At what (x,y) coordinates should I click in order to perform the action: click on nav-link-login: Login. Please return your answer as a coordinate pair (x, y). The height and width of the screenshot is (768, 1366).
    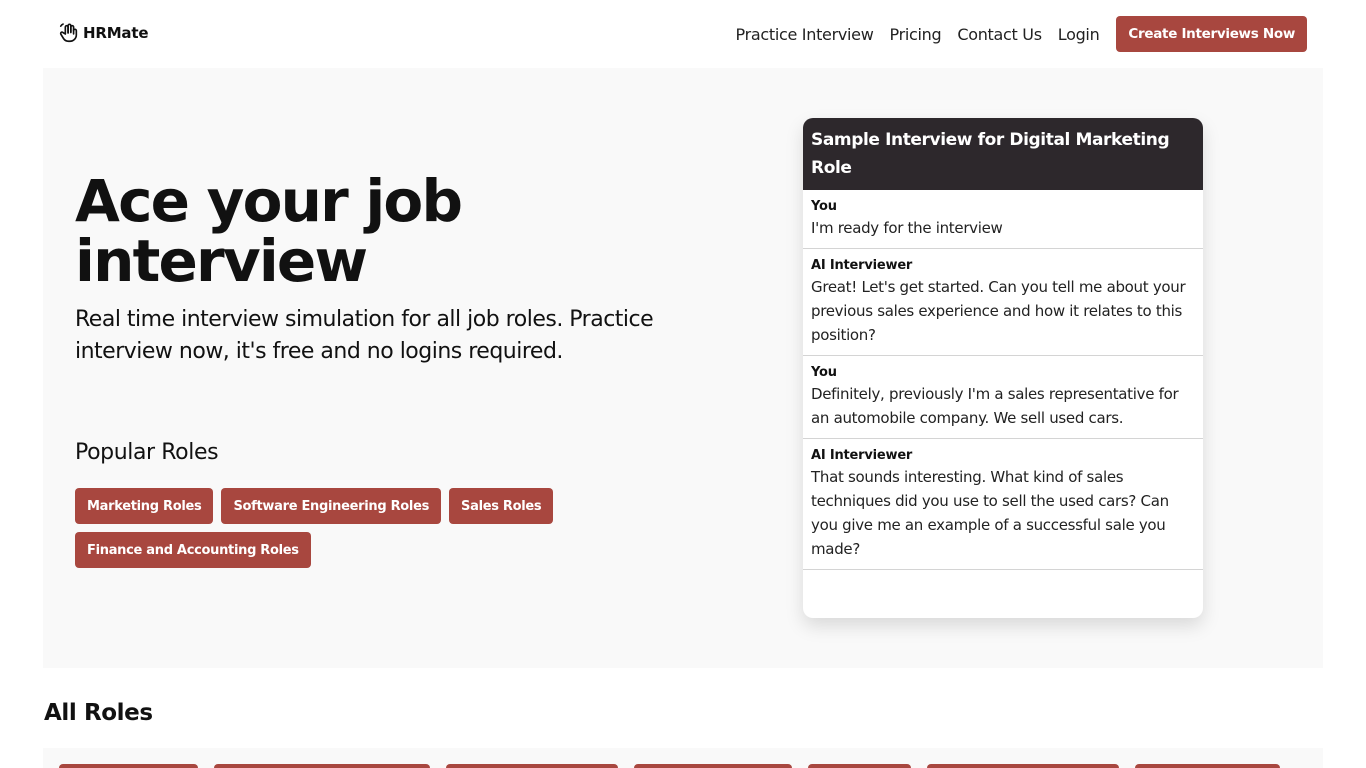
    Looking at the image, I should click on (1079, 34).